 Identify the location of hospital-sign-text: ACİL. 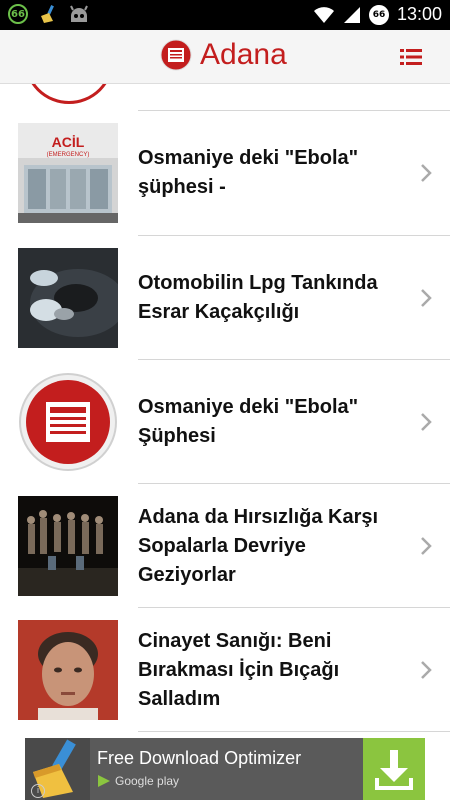
(68, 142).